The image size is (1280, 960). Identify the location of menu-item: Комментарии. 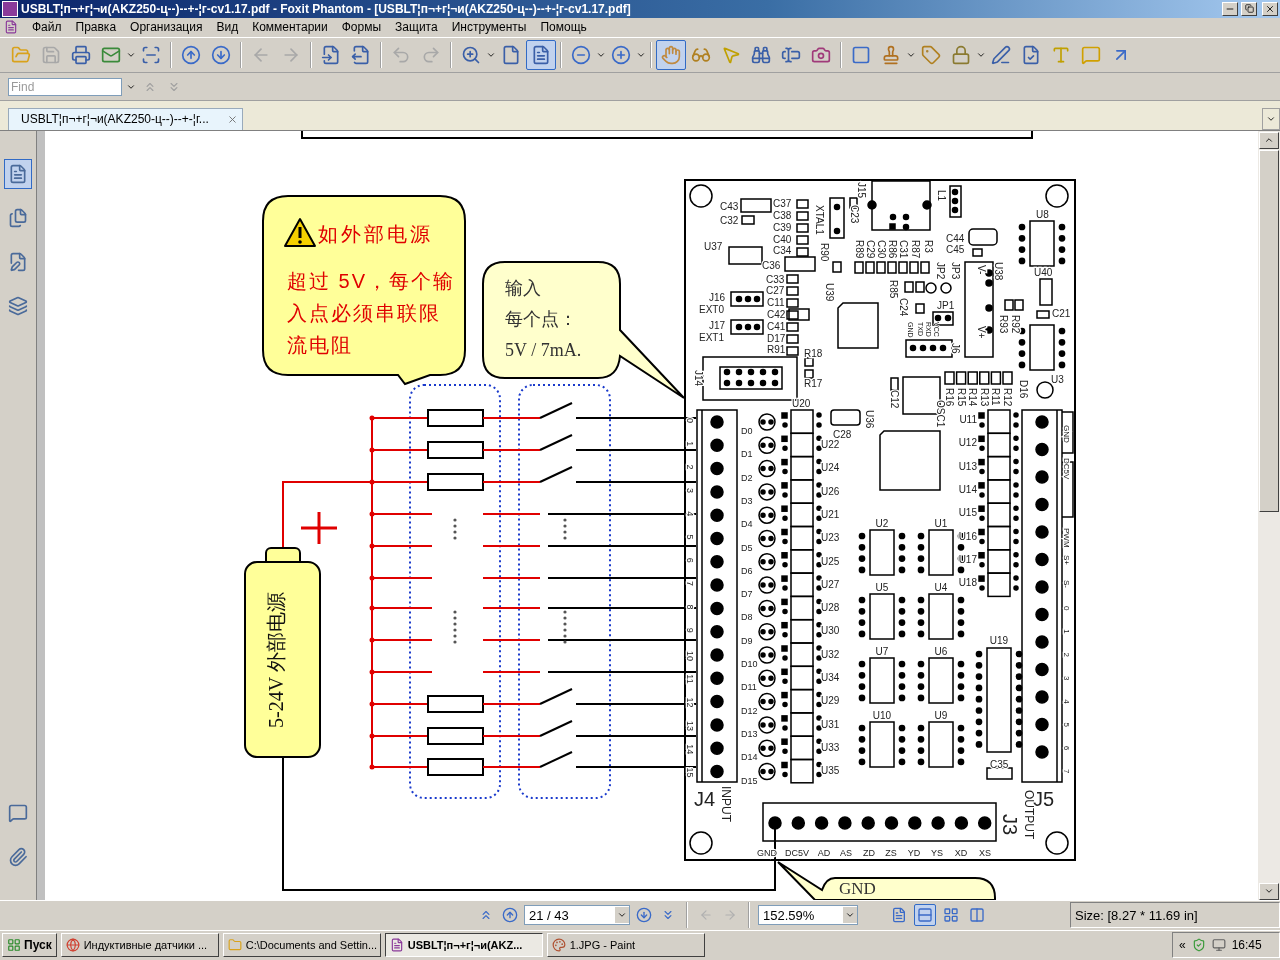
(290, 27).